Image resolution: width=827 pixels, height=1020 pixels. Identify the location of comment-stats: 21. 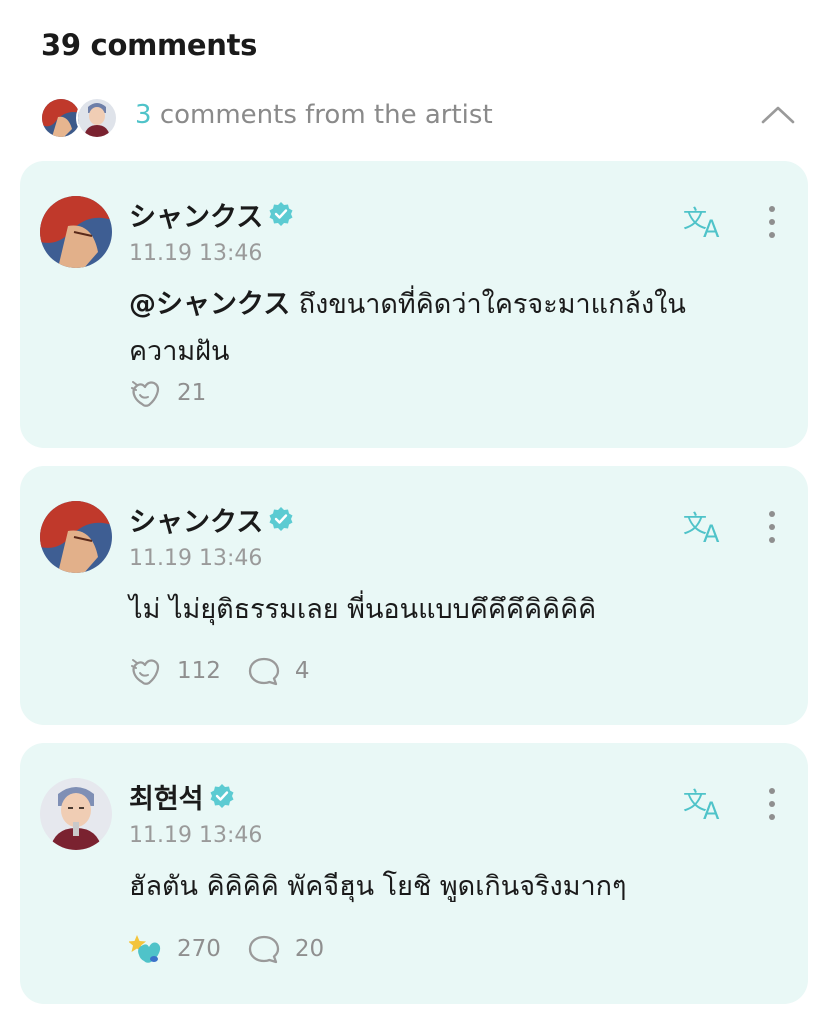
(180, 393).